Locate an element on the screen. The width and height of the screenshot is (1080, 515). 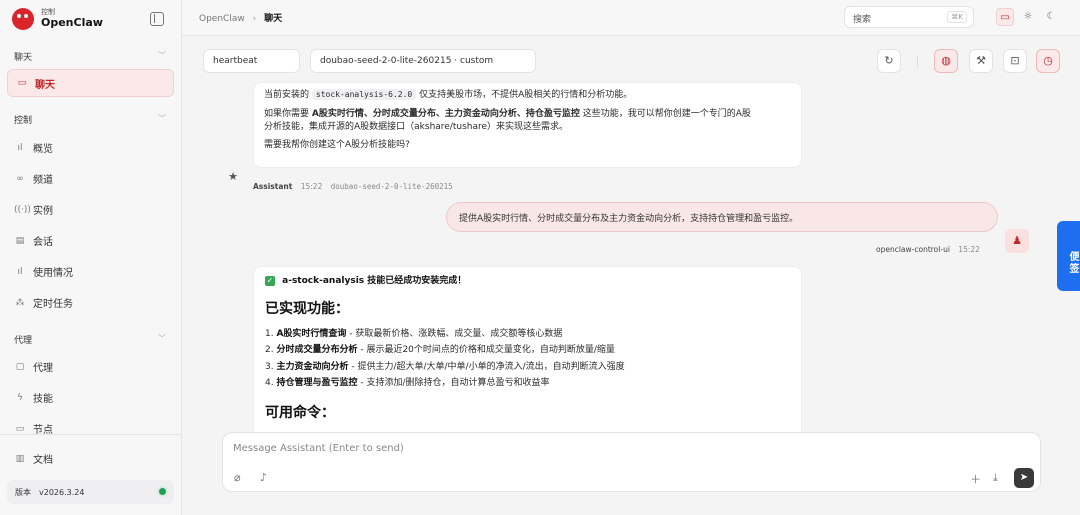
message-title: a-stock-analysis 技能已经成功安装完成！ is located at coordinates (374, 281).